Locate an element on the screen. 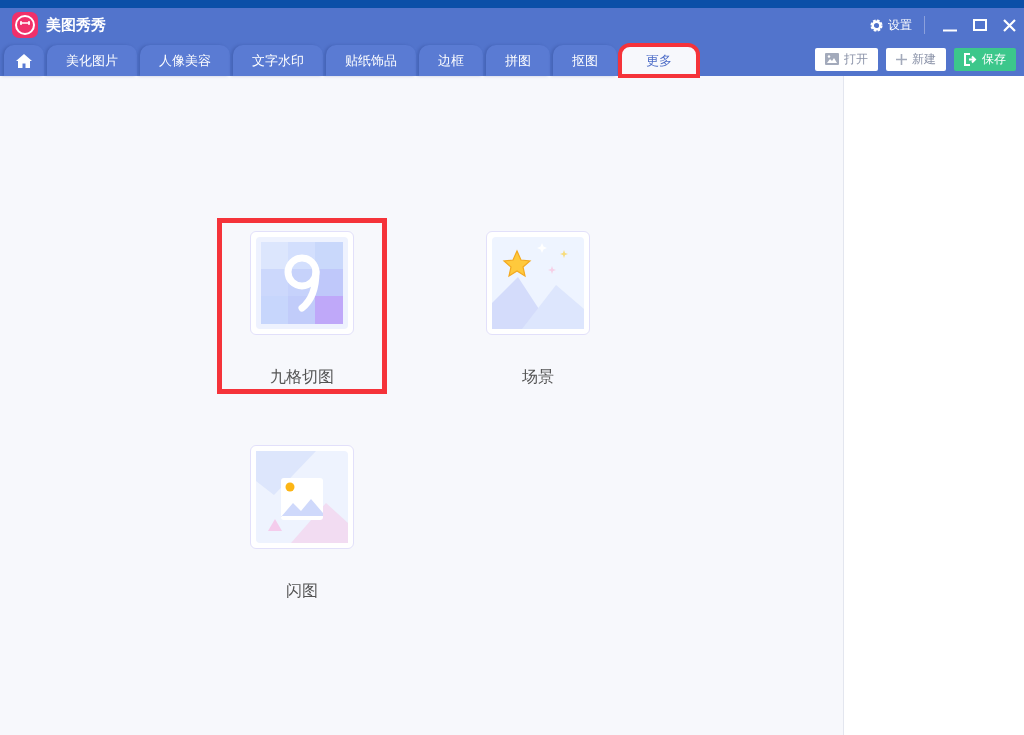  tab: 抠图 is located at coordinates (585, 60).